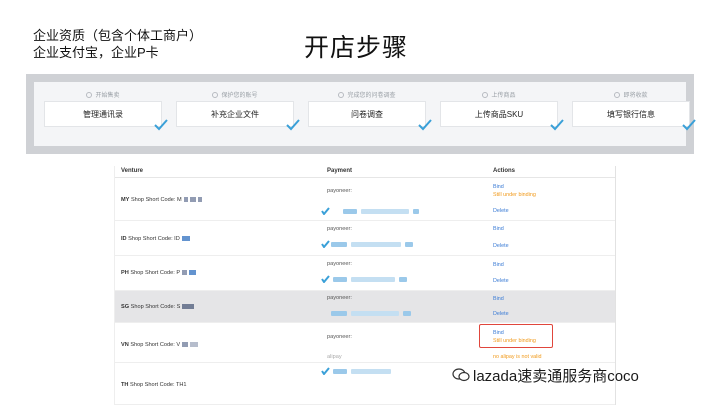  What do you see at coordinates (103, 94) in the screenshot?
I see `step-1-caption: 开始售卖` at bounding box center [103, 94].